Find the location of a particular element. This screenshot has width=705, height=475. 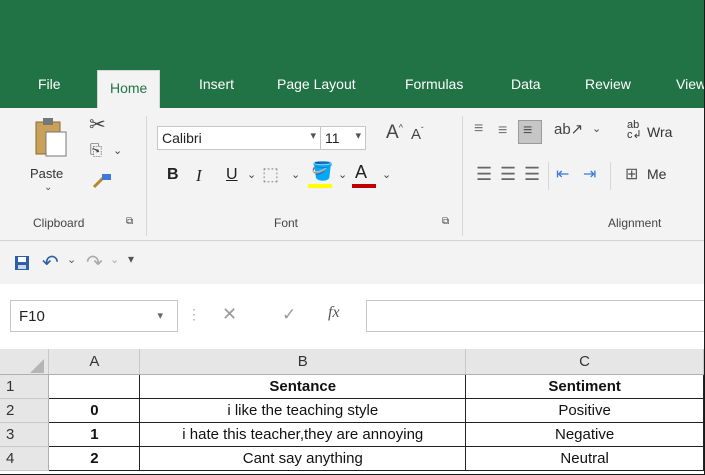

row-header: 3 is located at coordinates (25, 434).